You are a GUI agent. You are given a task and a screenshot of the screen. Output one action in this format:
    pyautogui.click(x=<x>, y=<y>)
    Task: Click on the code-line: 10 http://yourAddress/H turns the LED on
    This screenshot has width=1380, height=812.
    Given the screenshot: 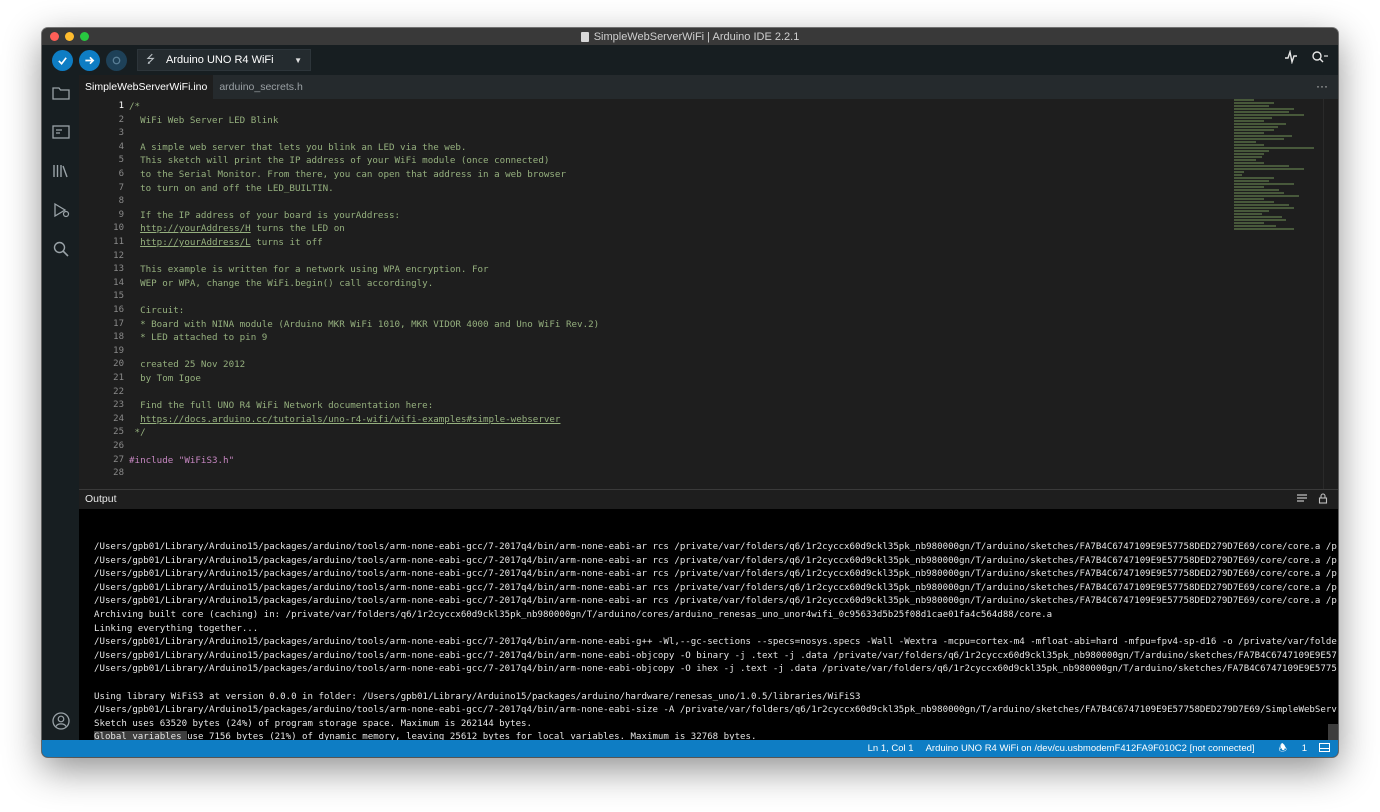 What is the action you would take?
    pyautogui.click(x=708, y=229)
    